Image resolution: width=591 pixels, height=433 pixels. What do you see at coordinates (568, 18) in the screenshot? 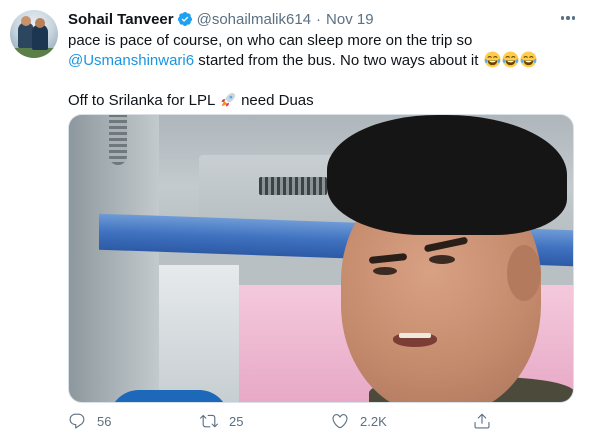
I see `more-options-icon` at bounding box center [568, 18].